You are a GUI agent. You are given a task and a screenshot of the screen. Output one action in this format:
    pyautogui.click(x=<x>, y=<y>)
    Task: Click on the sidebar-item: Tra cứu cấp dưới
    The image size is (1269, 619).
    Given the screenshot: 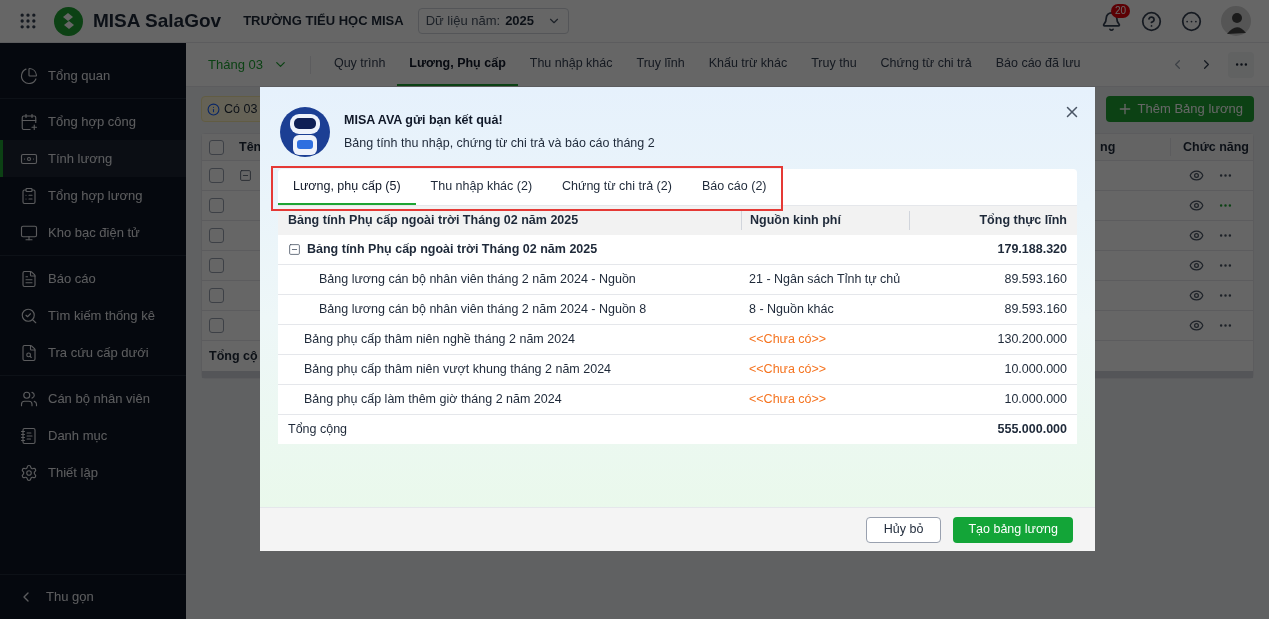 What is the action you would take?
    pyautogui.click(x=93, y=352)
    